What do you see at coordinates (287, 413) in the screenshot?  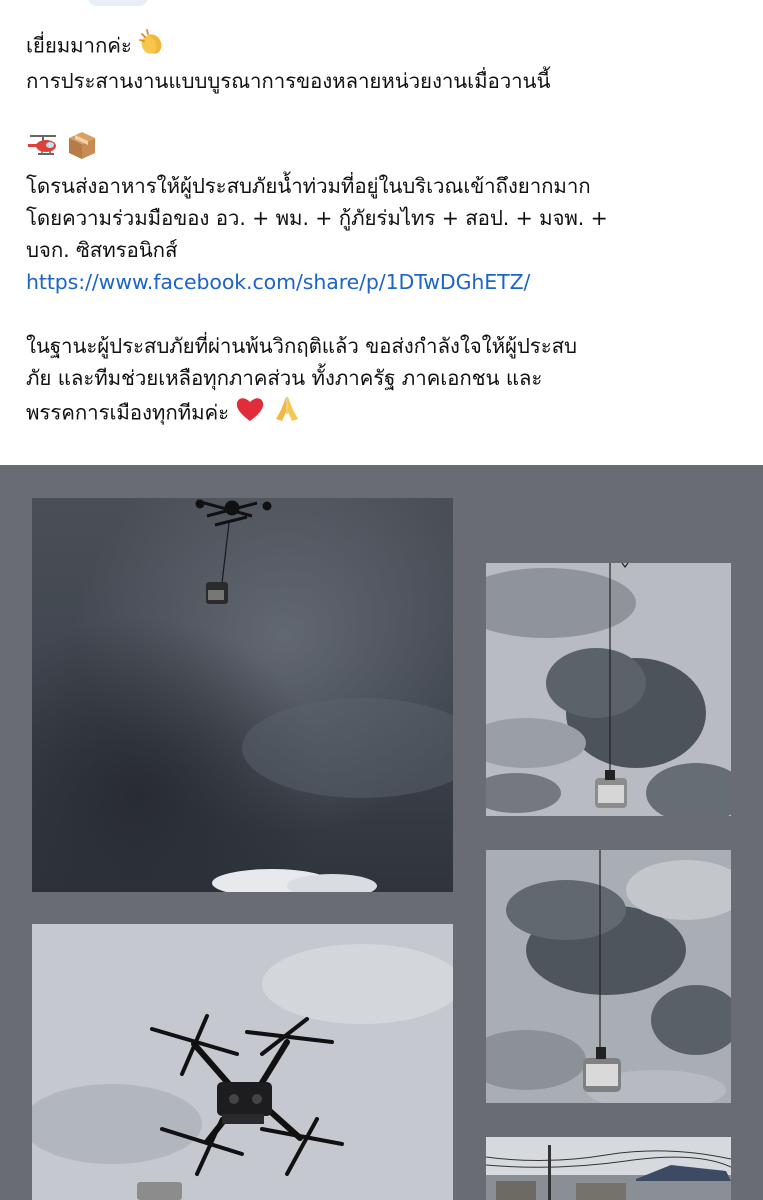 I see `folded-hands-icon` at bounding box center [287, 413].